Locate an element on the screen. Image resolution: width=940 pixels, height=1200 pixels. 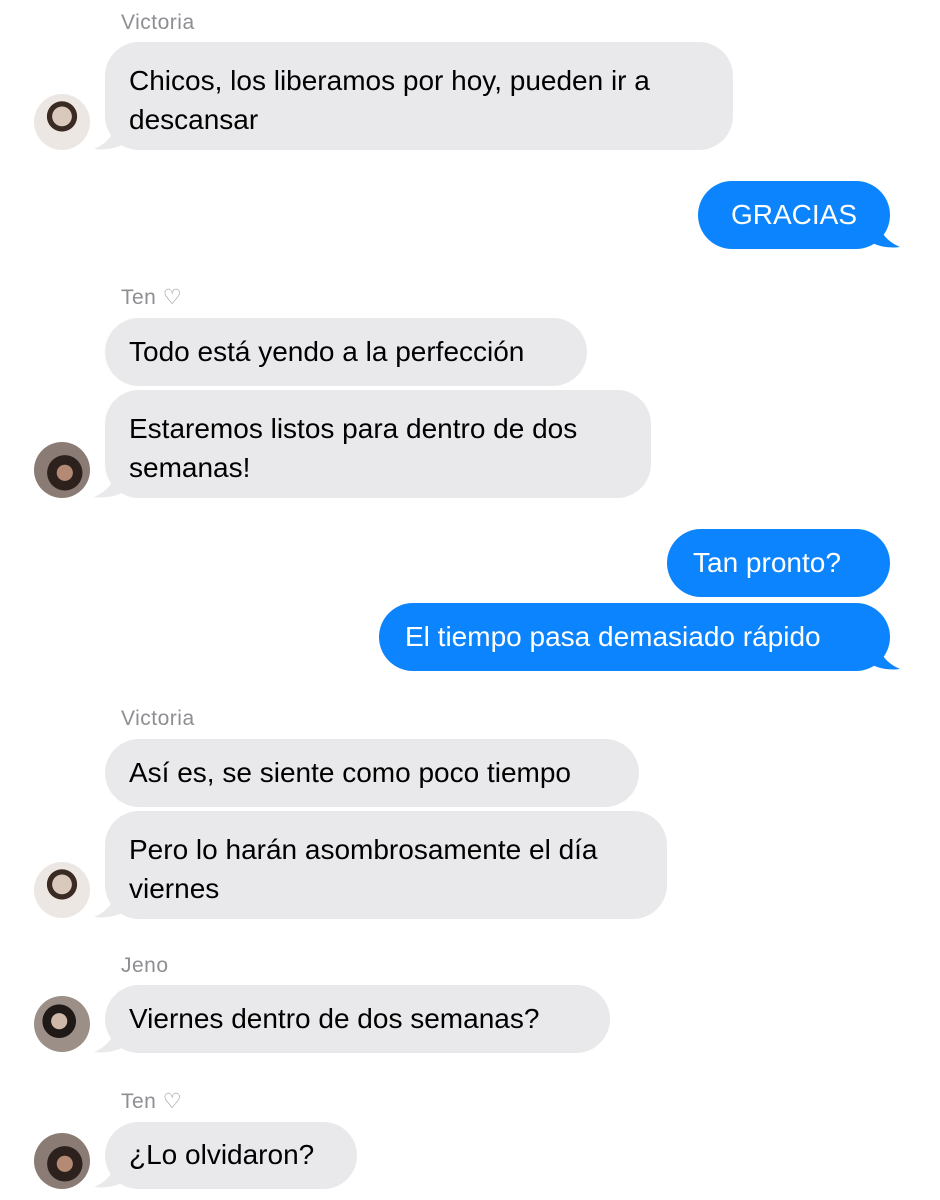
message-bubble: Viernes dentro de dos semanas? is located at coordinates (357, 1019).